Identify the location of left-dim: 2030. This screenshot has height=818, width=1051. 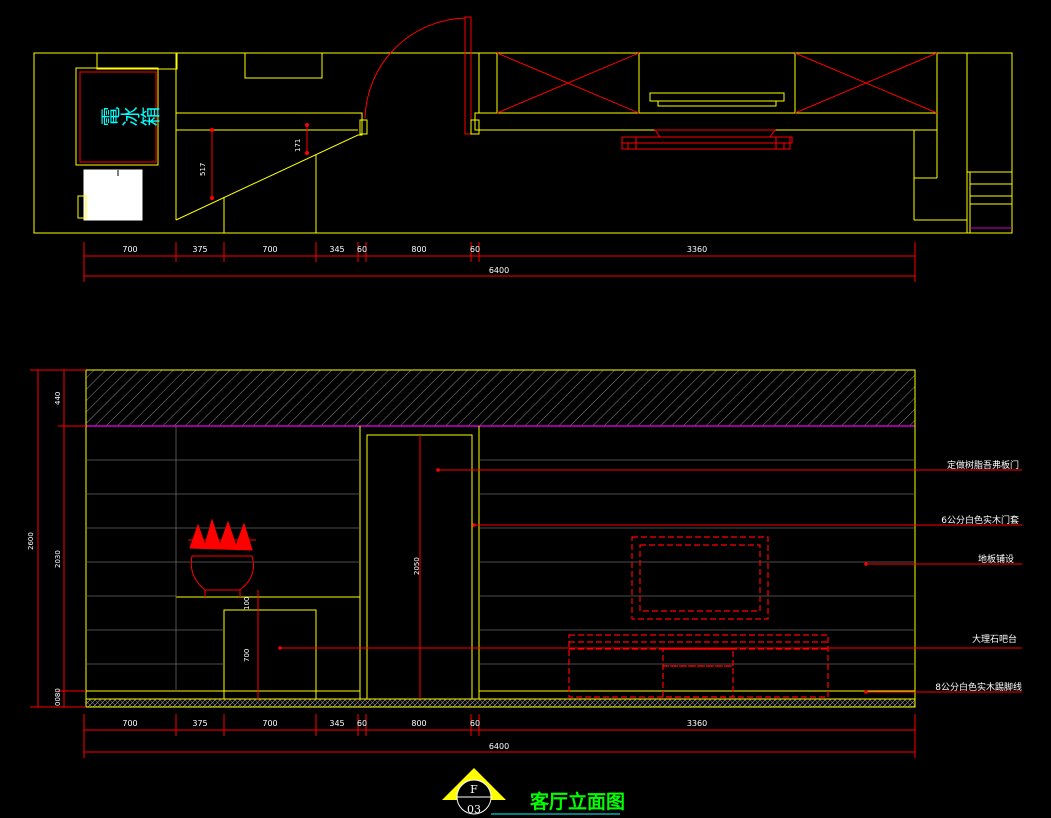
(58, 559).